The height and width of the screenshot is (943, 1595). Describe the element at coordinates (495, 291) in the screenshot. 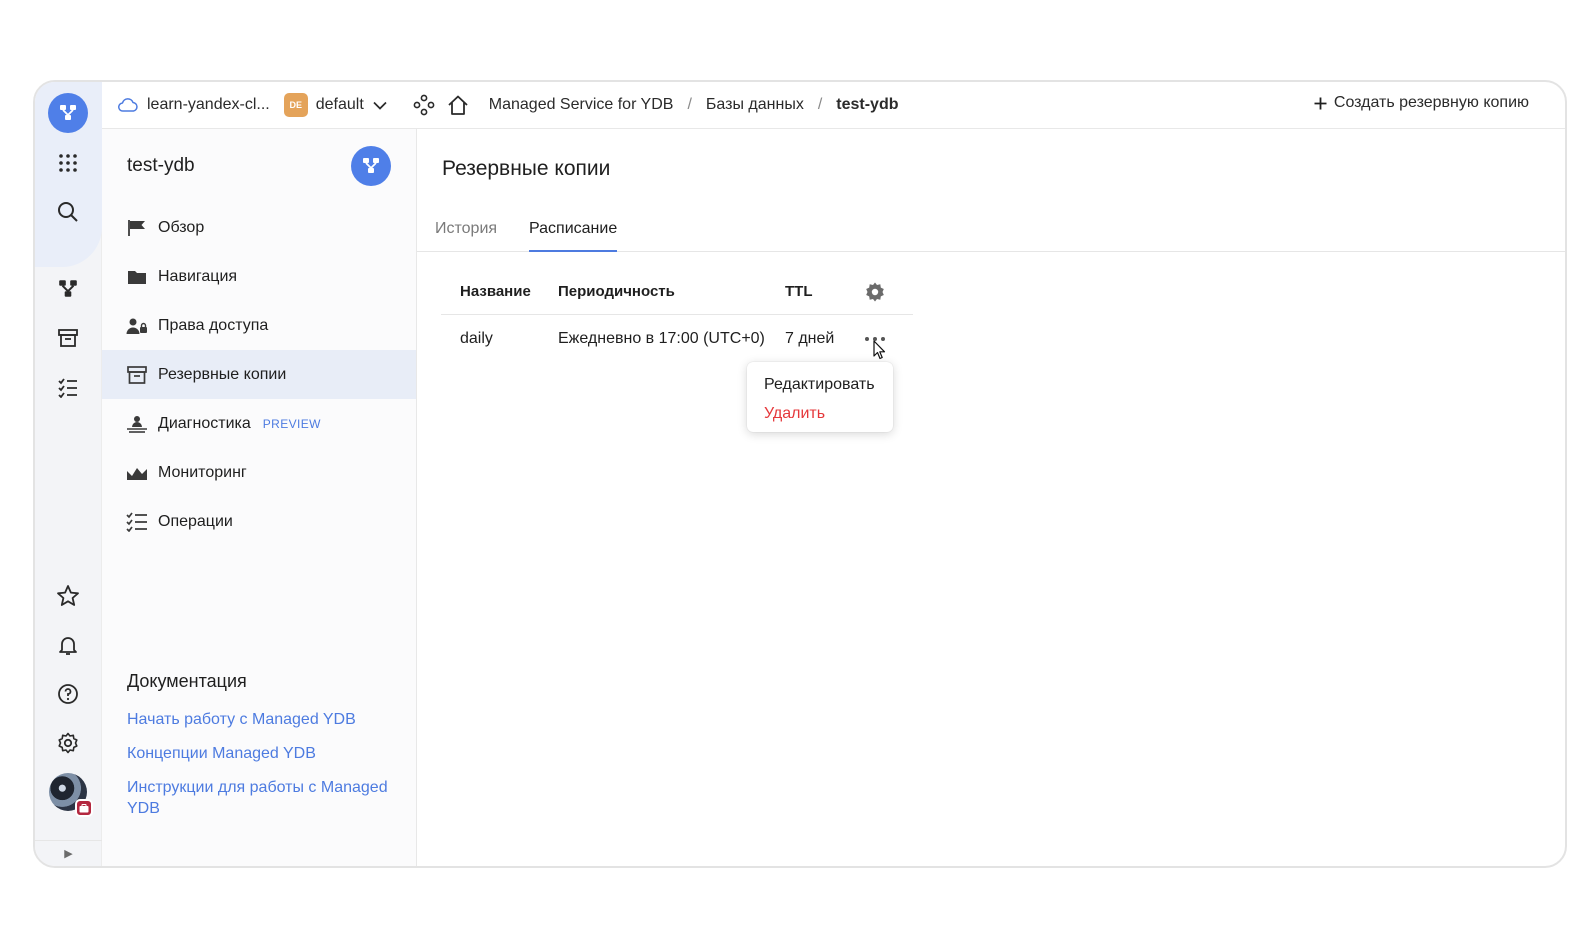

I see `column-header-name: Название` at that location.